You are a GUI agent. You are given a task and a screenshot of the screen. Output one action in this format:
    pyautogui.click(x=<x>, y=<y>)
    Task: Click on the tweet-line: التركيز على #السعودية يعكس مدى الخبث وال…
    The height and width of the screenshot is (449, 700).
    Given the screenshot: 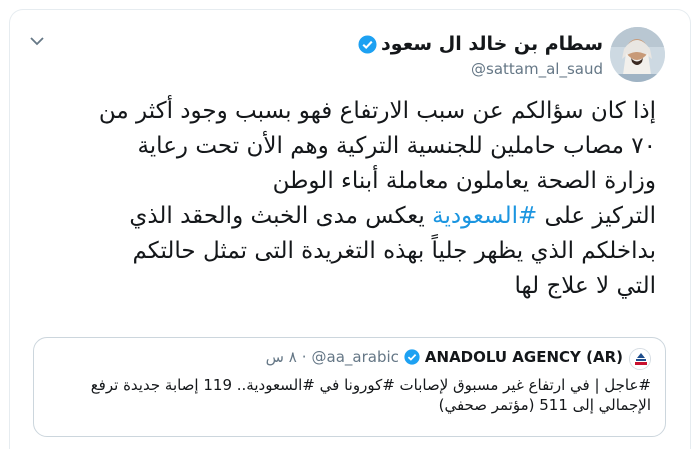 What is the action you would take?
    pyautogui.click(x=348, y=216)
    